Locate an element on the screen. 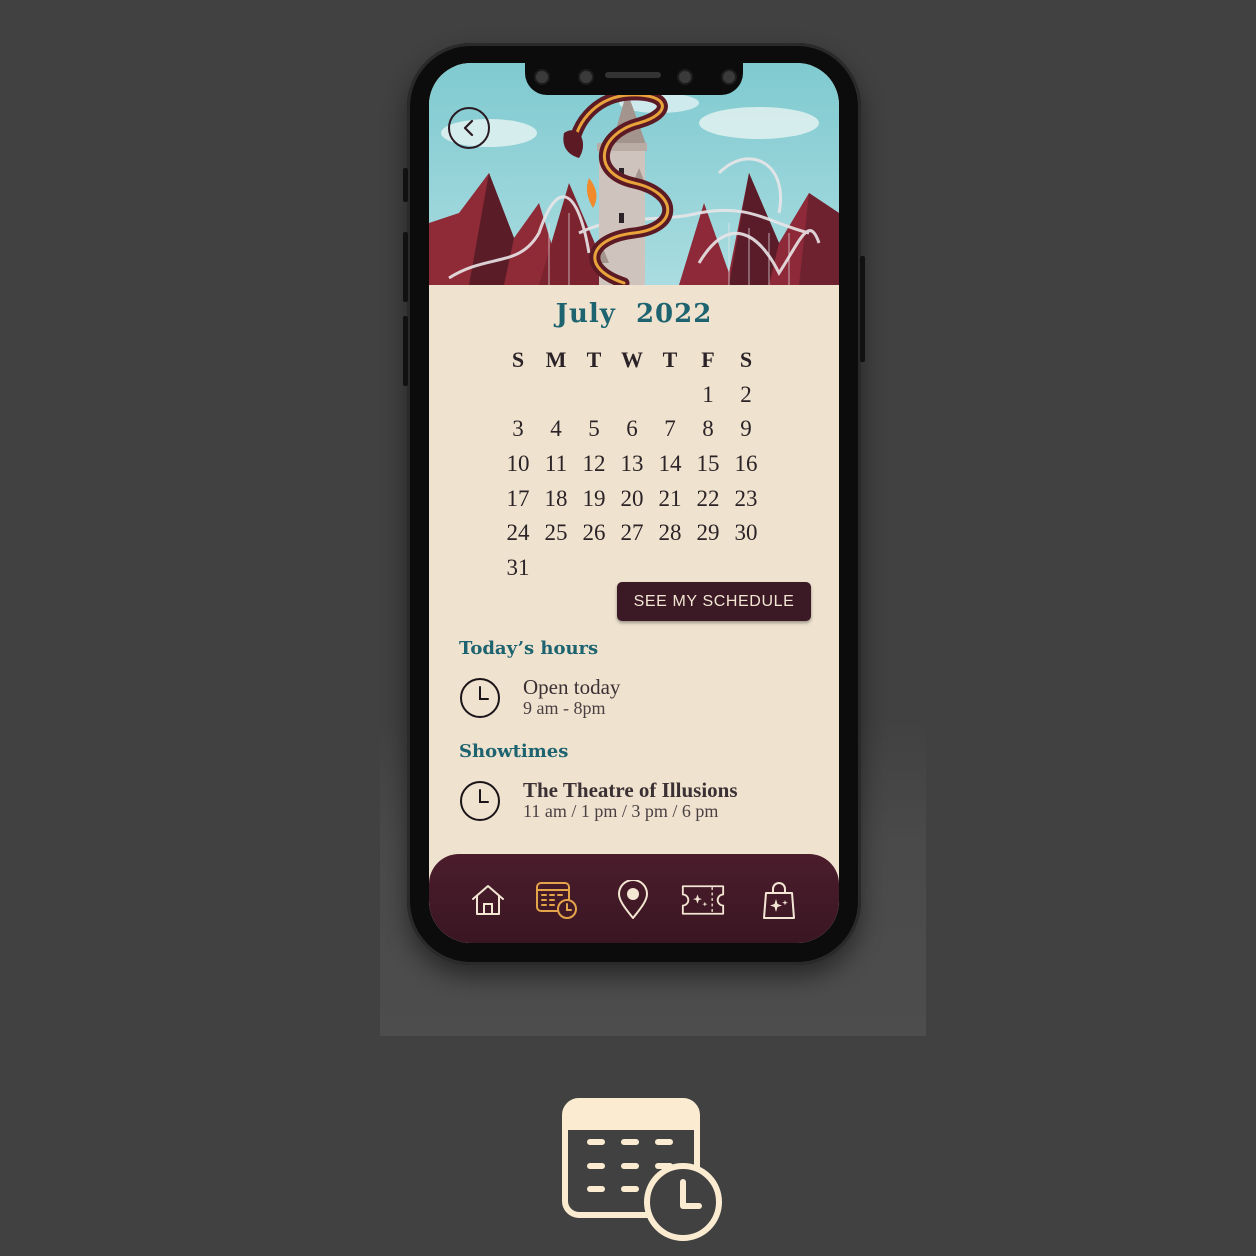 The height and width of the screenshot is (1256, 1256). calendar-day-10: 10 is located at coordinates (518, 468).